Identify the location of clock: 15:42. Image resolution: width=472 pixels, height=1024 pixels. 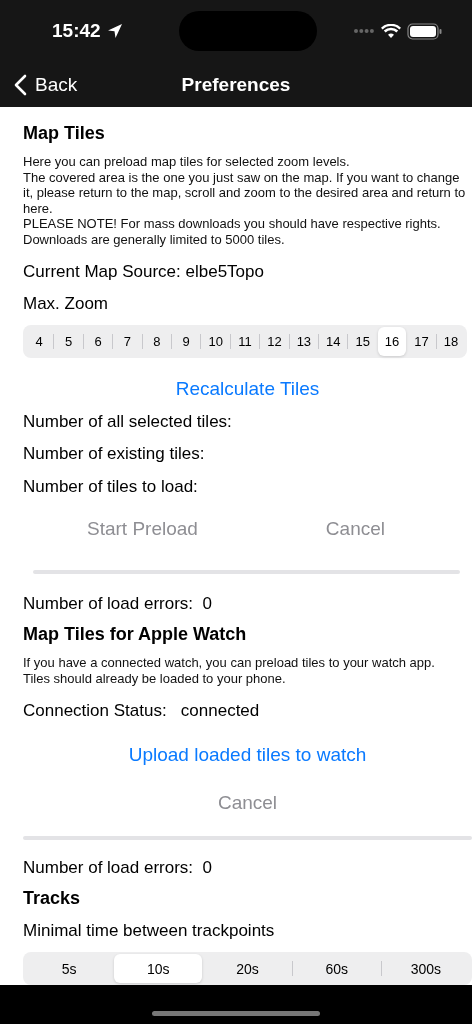
(76, 31).